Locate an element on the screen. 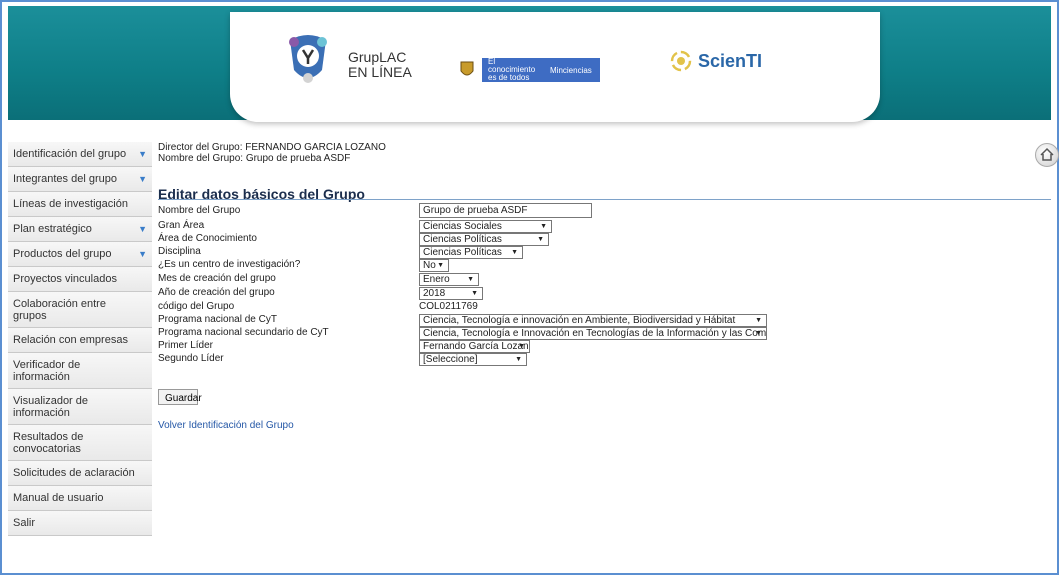 The height and width of the screenshot is (575, 1059). segundo-lider-select: [Seleccione] ▼ is located at coordinates (473, 359).